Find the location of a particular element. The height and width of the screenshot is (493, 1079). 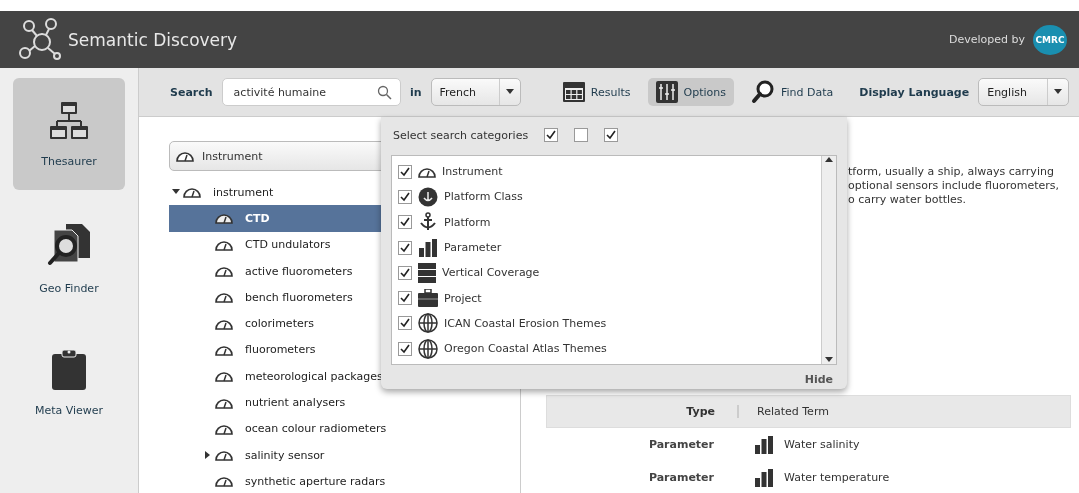

briefcase-icon is located at coordinates (428, 298).